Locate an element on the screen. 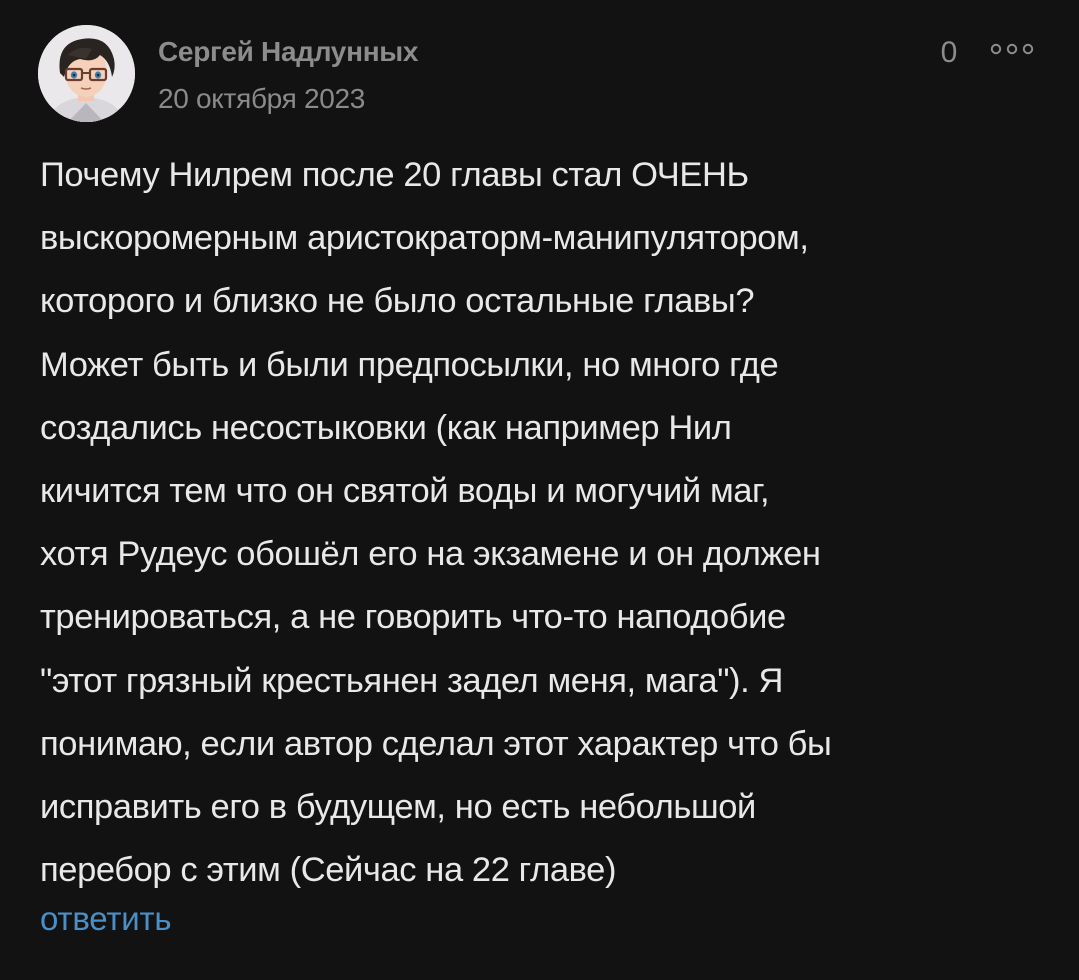 The image size is (1079, 980). comment-rating: 0 is located at coordinates (949, 52).